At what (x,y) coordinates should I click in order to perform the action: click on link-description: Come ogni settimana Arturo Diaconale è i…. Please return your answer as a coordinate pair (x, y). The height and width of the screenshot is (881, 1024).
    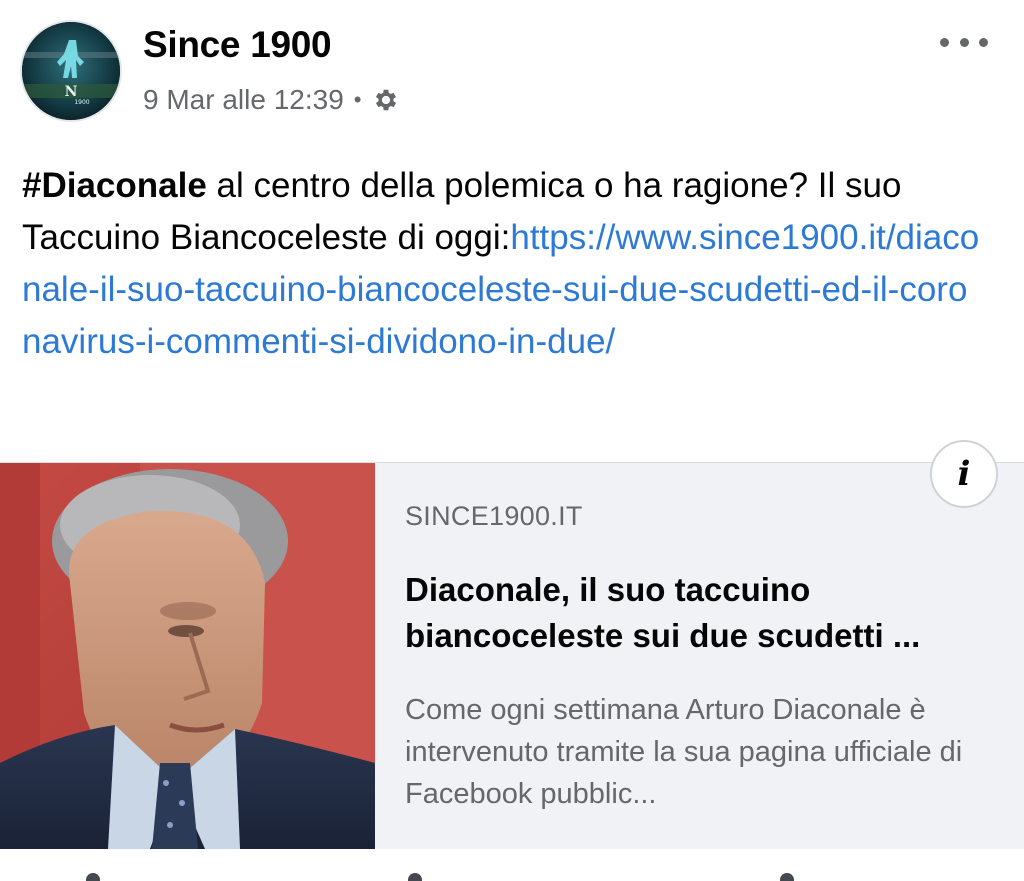
    Looking at the image, I should click on (684, 752).